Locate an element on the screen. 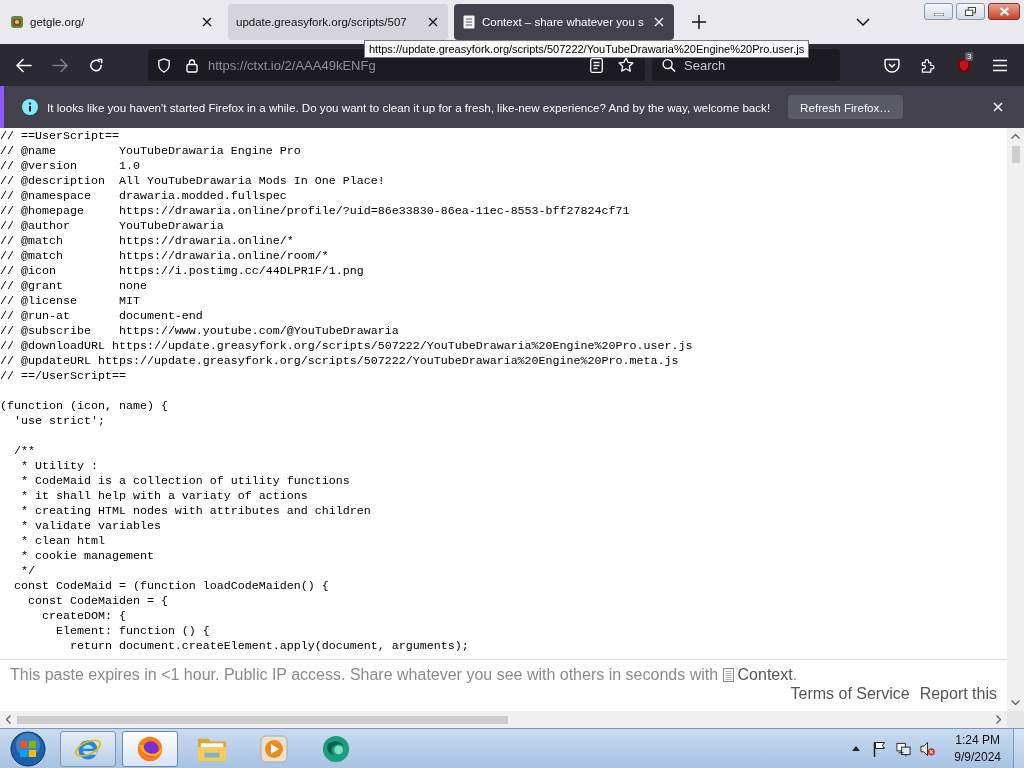 The width and height of the screenshot is (1024, 768). code-line: // @icon https://i.postimg.cc/44DLPR1F/1.png is located at coordinates (182, 271).